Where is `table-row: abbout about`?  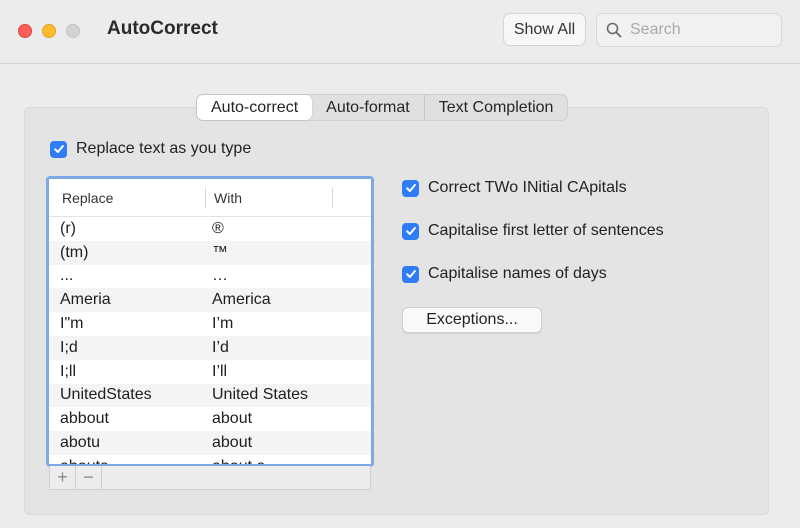
table-row: abbout about is located at coordinates (210, 419).